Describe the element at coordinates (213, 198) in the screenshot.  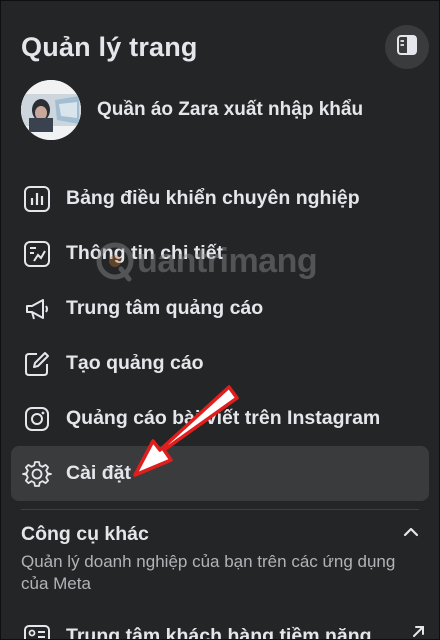
I see `menu-label: Bảng điều khiển chuyên nghiệp` at that location.